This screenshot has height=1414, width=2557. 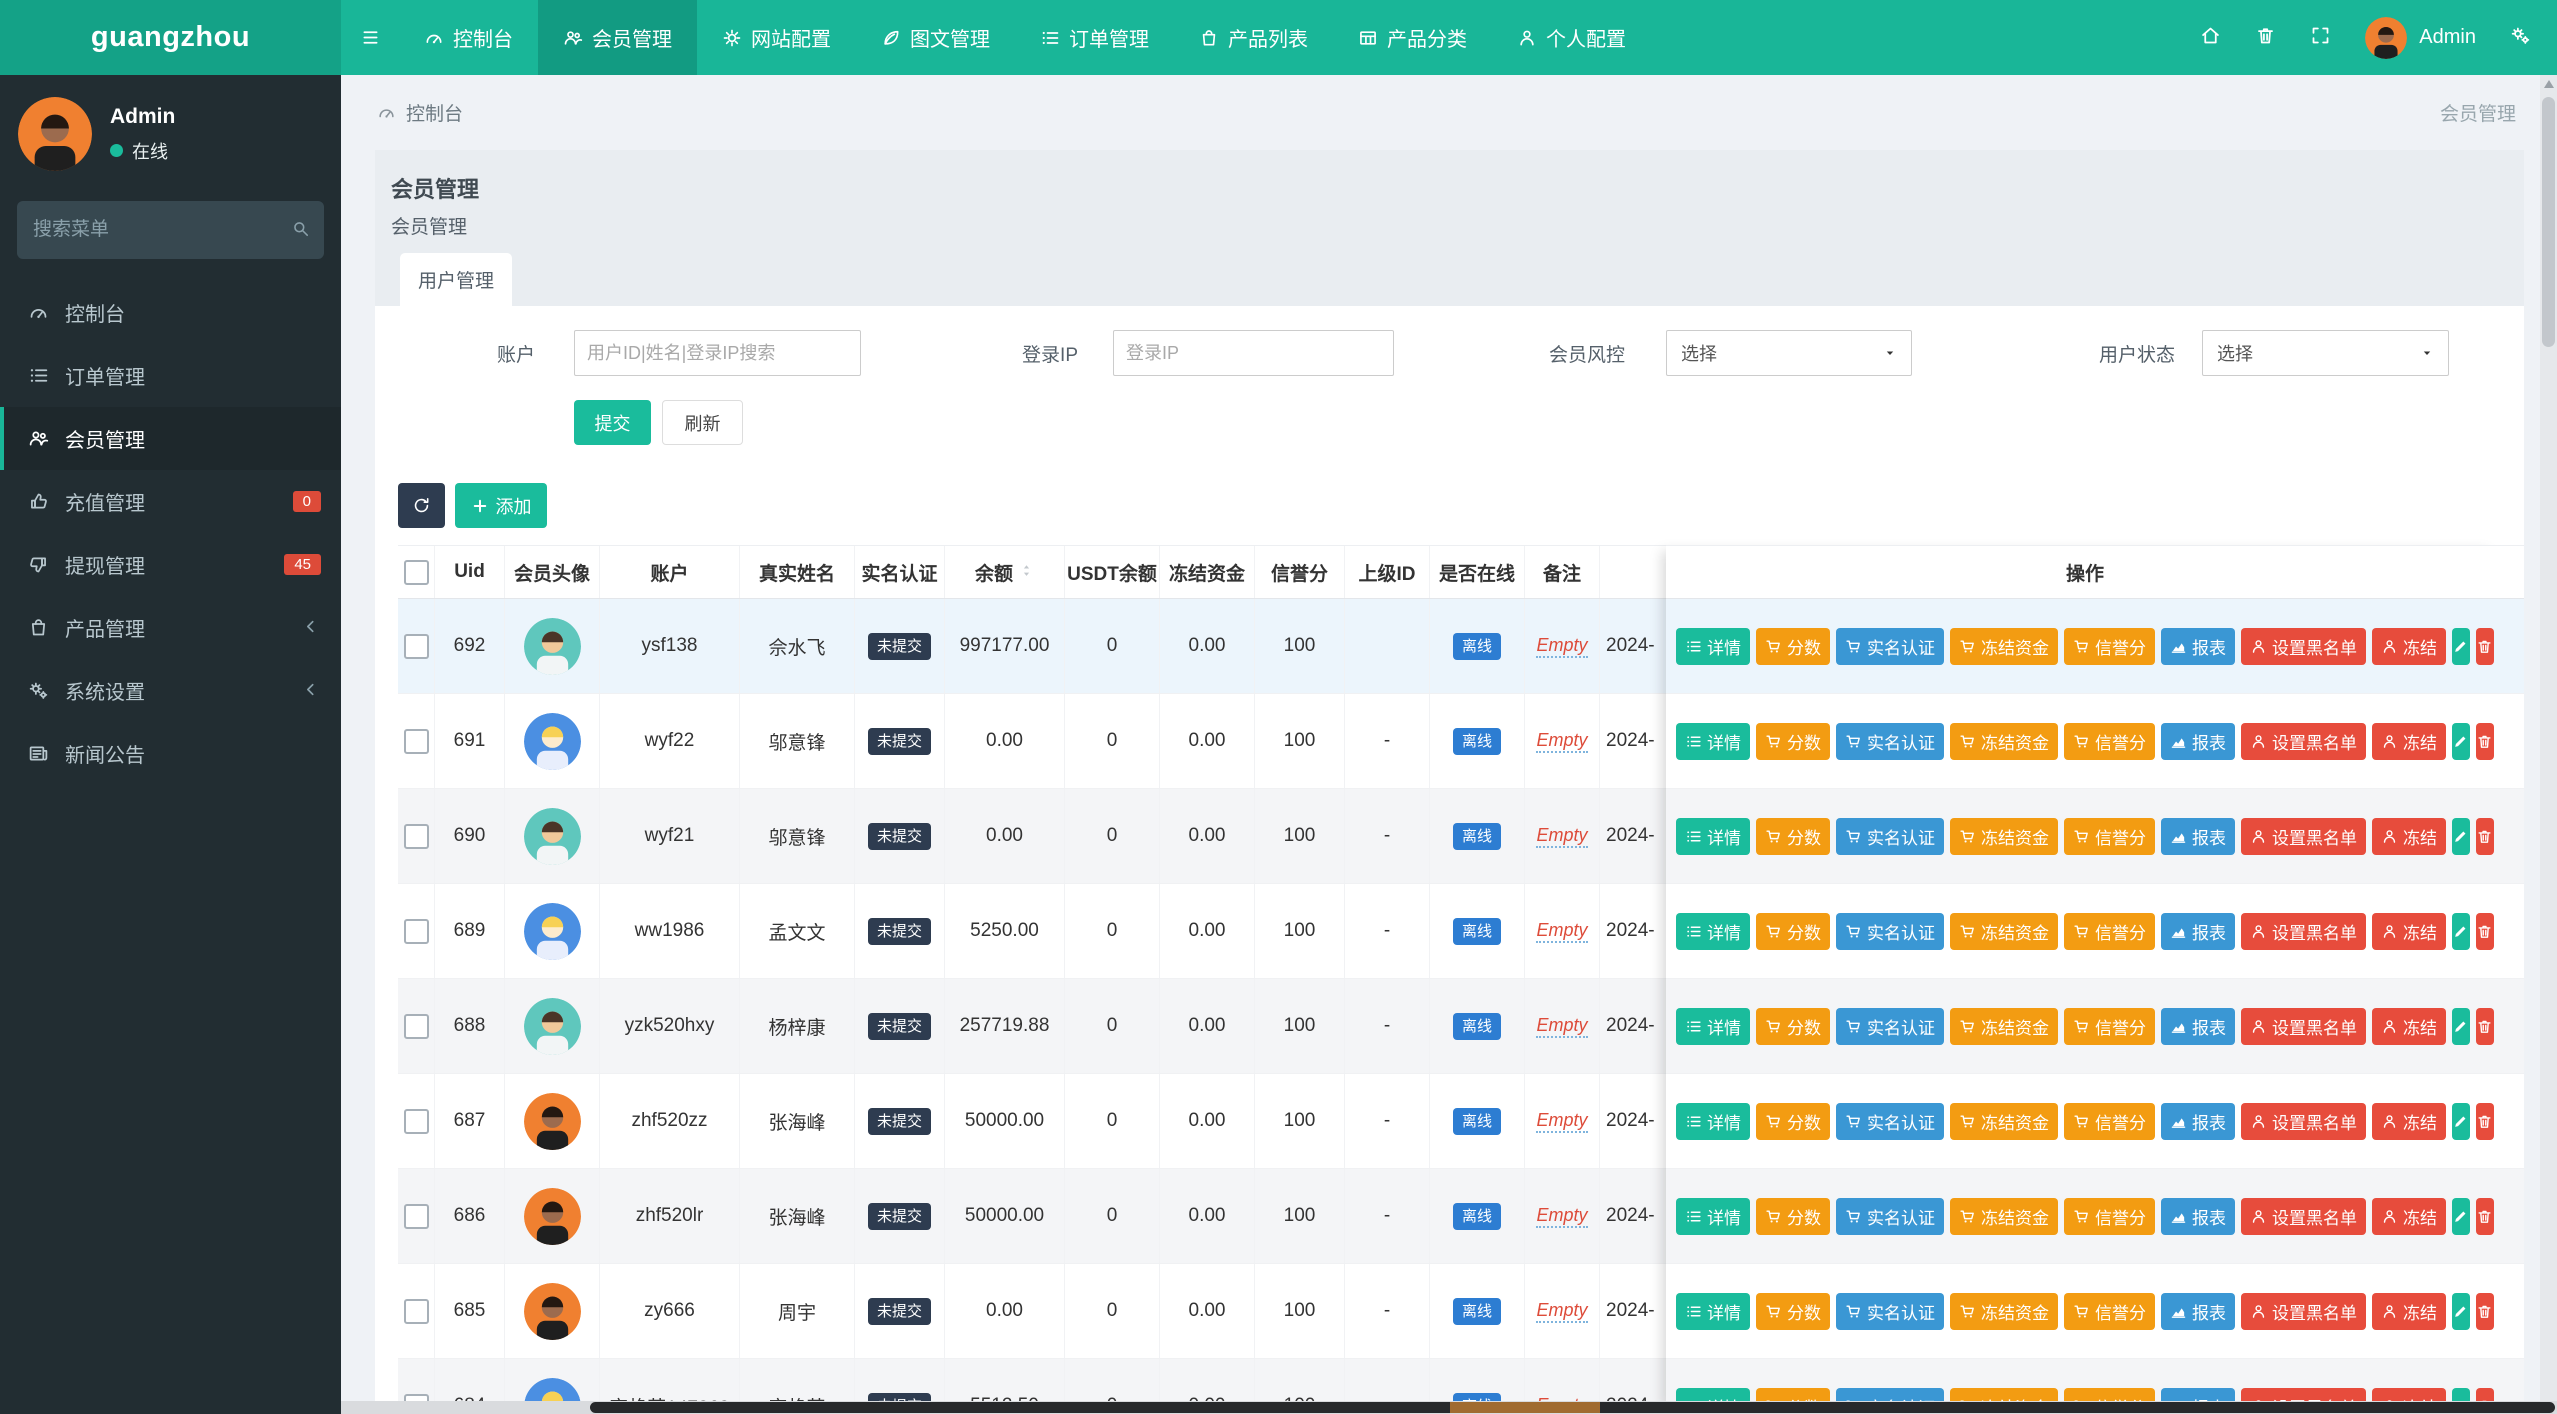 I want to click on nav-item-5: 产品列表, so click(x=1253, y=37).